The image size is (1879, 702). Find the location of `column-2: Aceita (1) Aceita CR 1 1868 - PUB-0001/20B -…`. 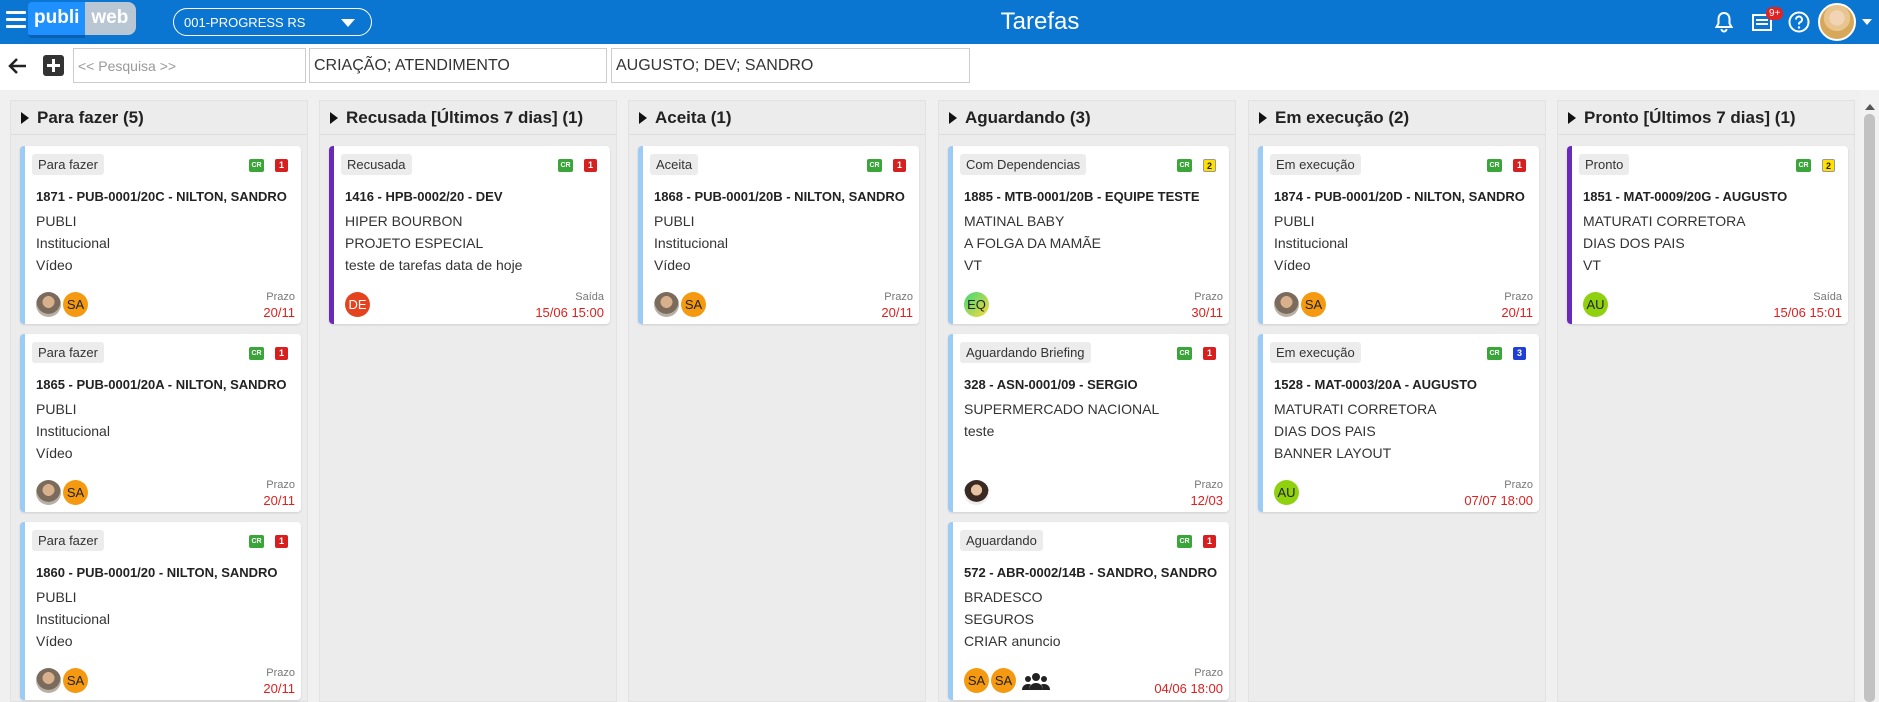

column-2: Aceita (1) Aceita CR 1 1868 - PUB-0001/20B -… is located at coordinates (777, 401).